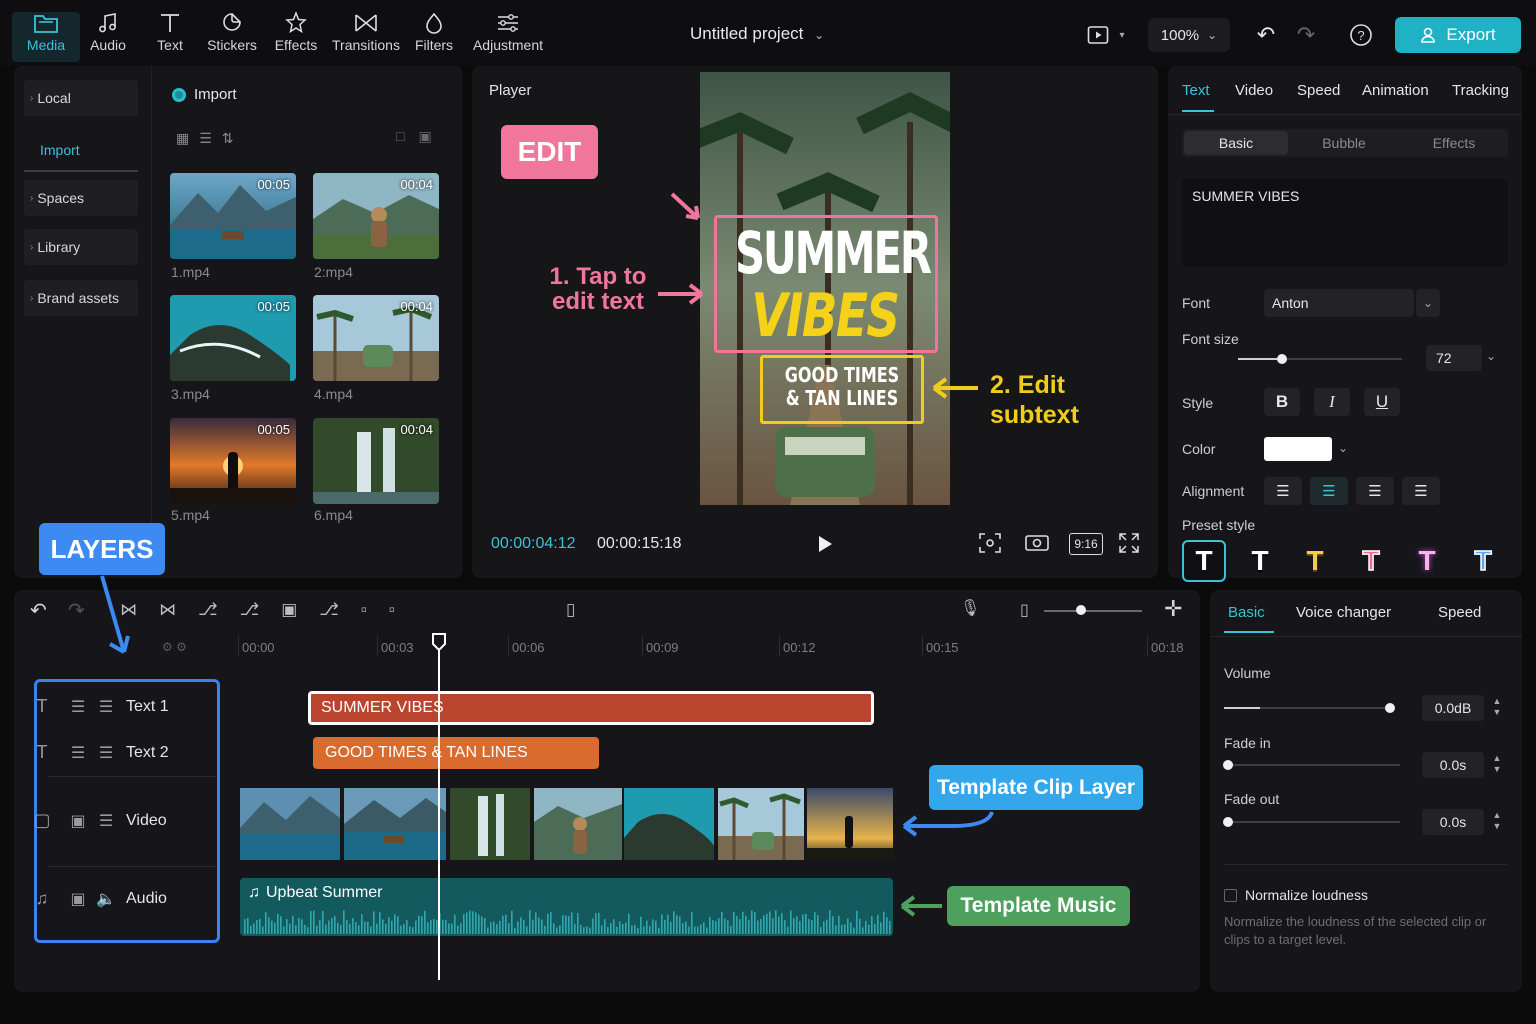  Describe the element at coordinates (1483, 561) in the screenshot. I see `preset-style-6: T` at that location.